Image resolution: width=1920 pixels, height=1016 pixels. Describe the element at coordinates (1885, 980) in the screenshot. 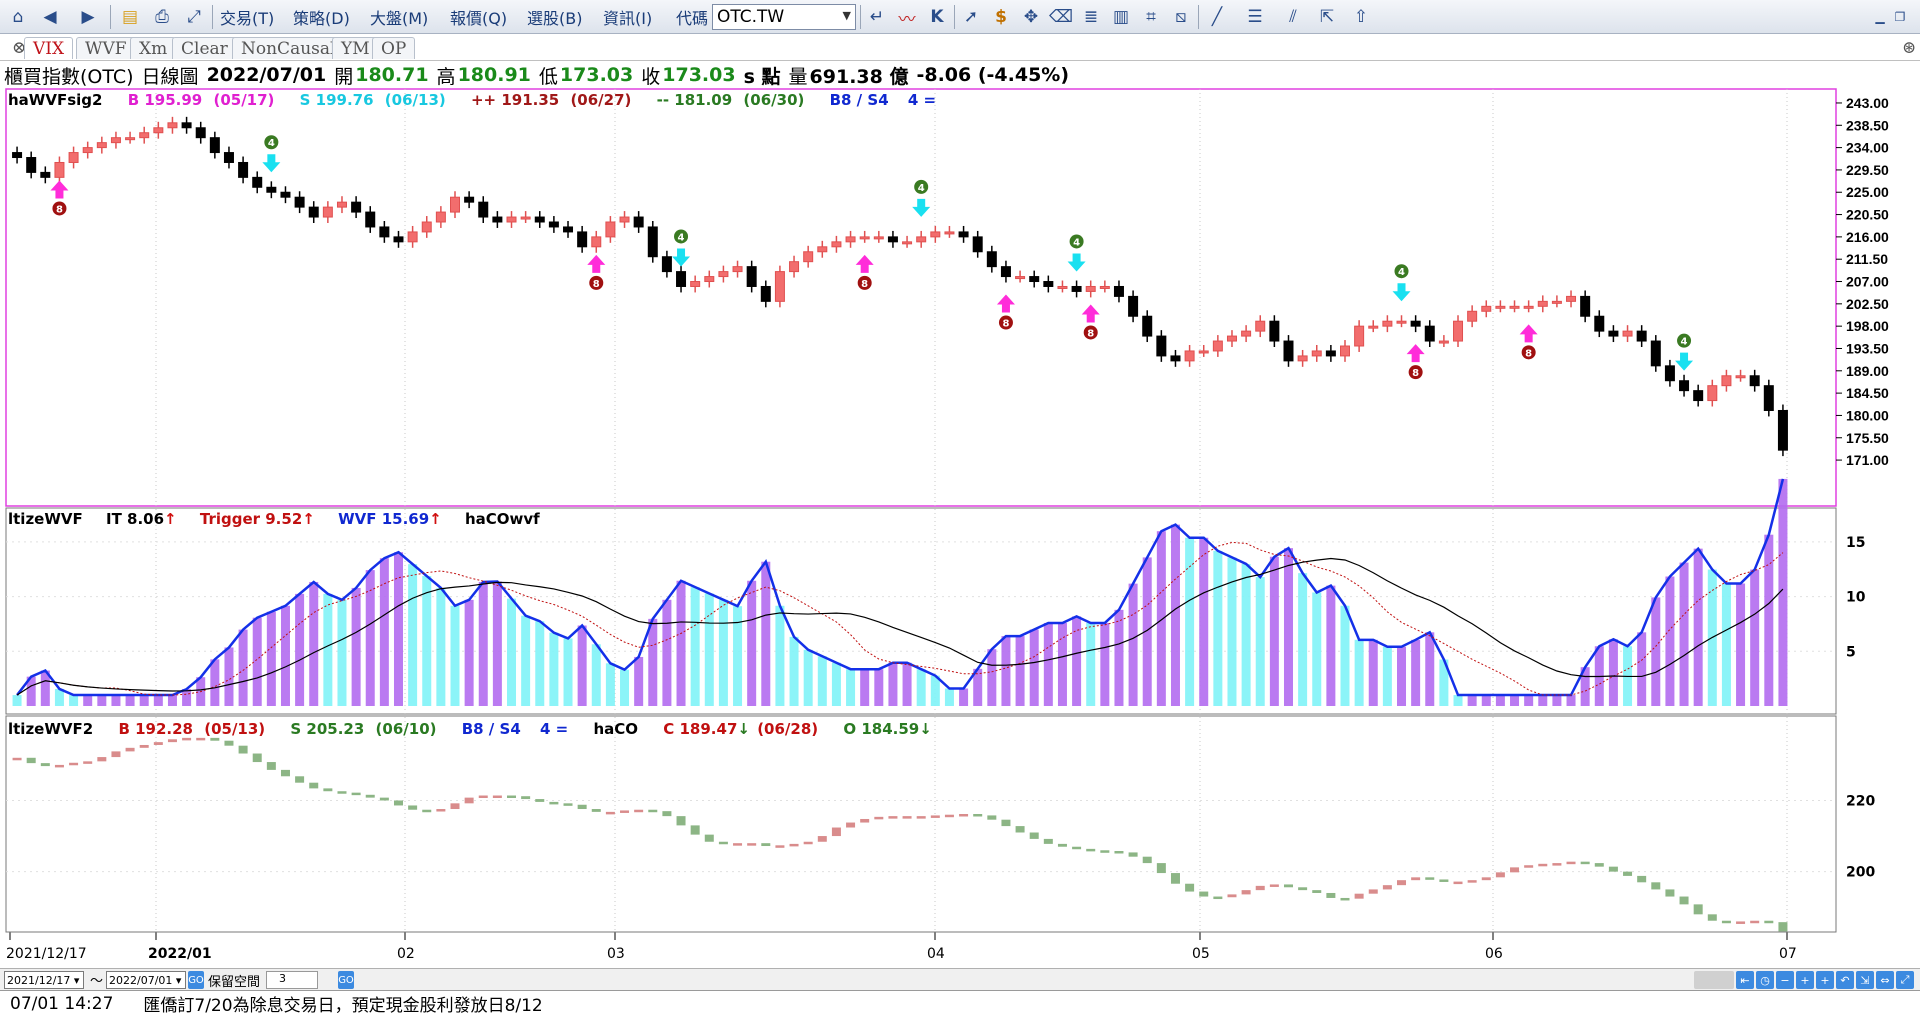

I see `fit-width-icon: ⇔` at that location.